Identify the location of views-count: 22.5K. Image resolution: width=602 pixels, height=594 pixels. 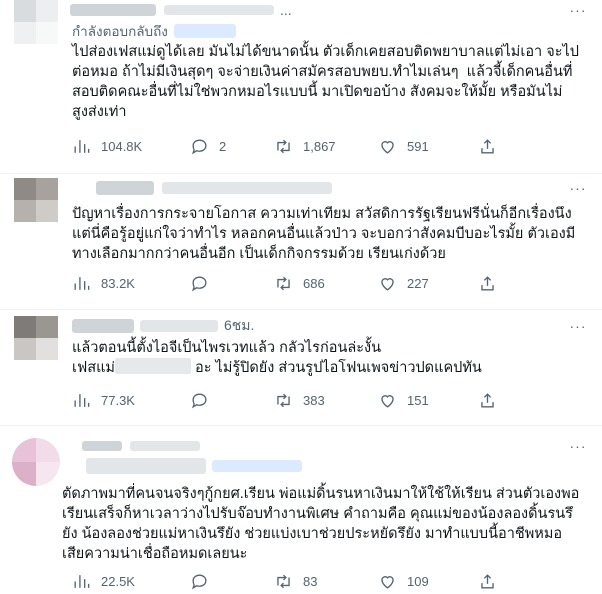
(118, 581).